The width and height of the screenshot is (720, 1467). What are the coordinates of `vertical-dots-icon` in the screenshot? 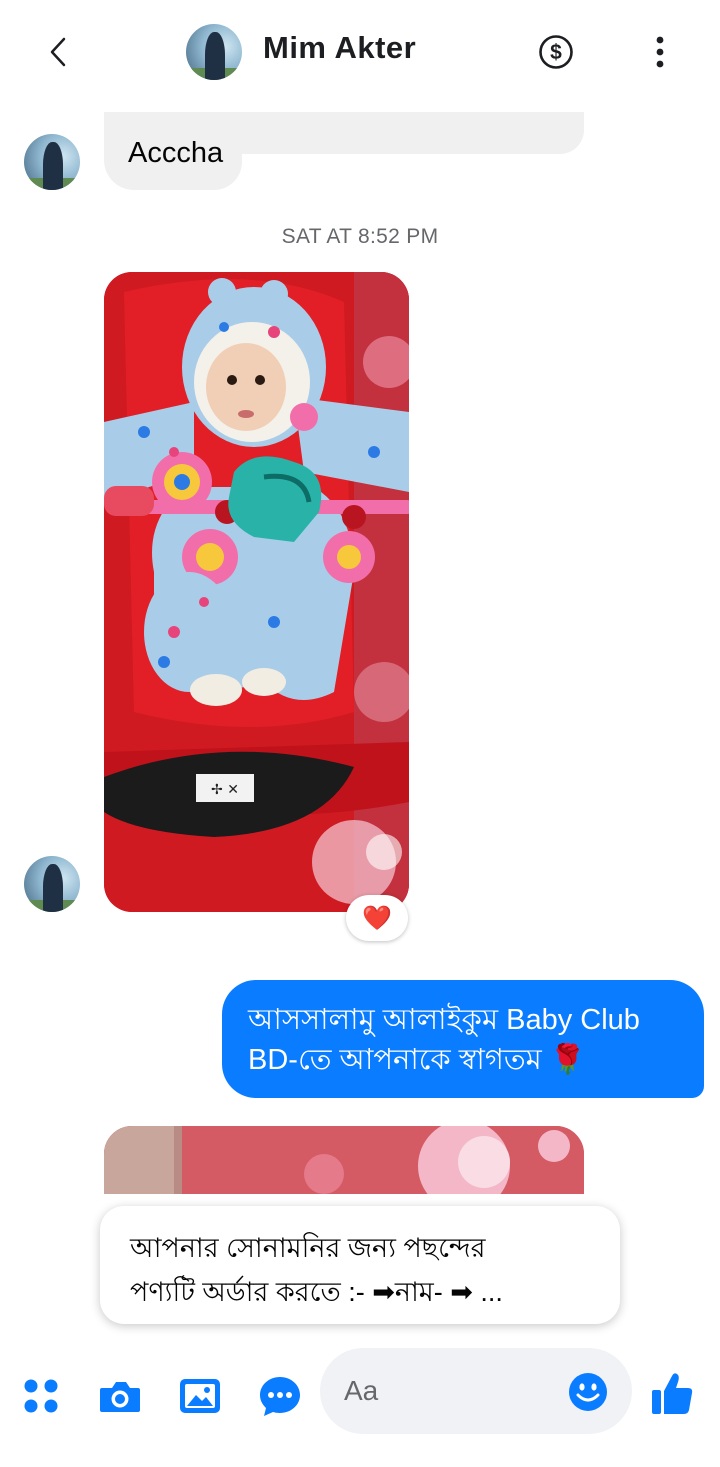 It's located at (660, 52).